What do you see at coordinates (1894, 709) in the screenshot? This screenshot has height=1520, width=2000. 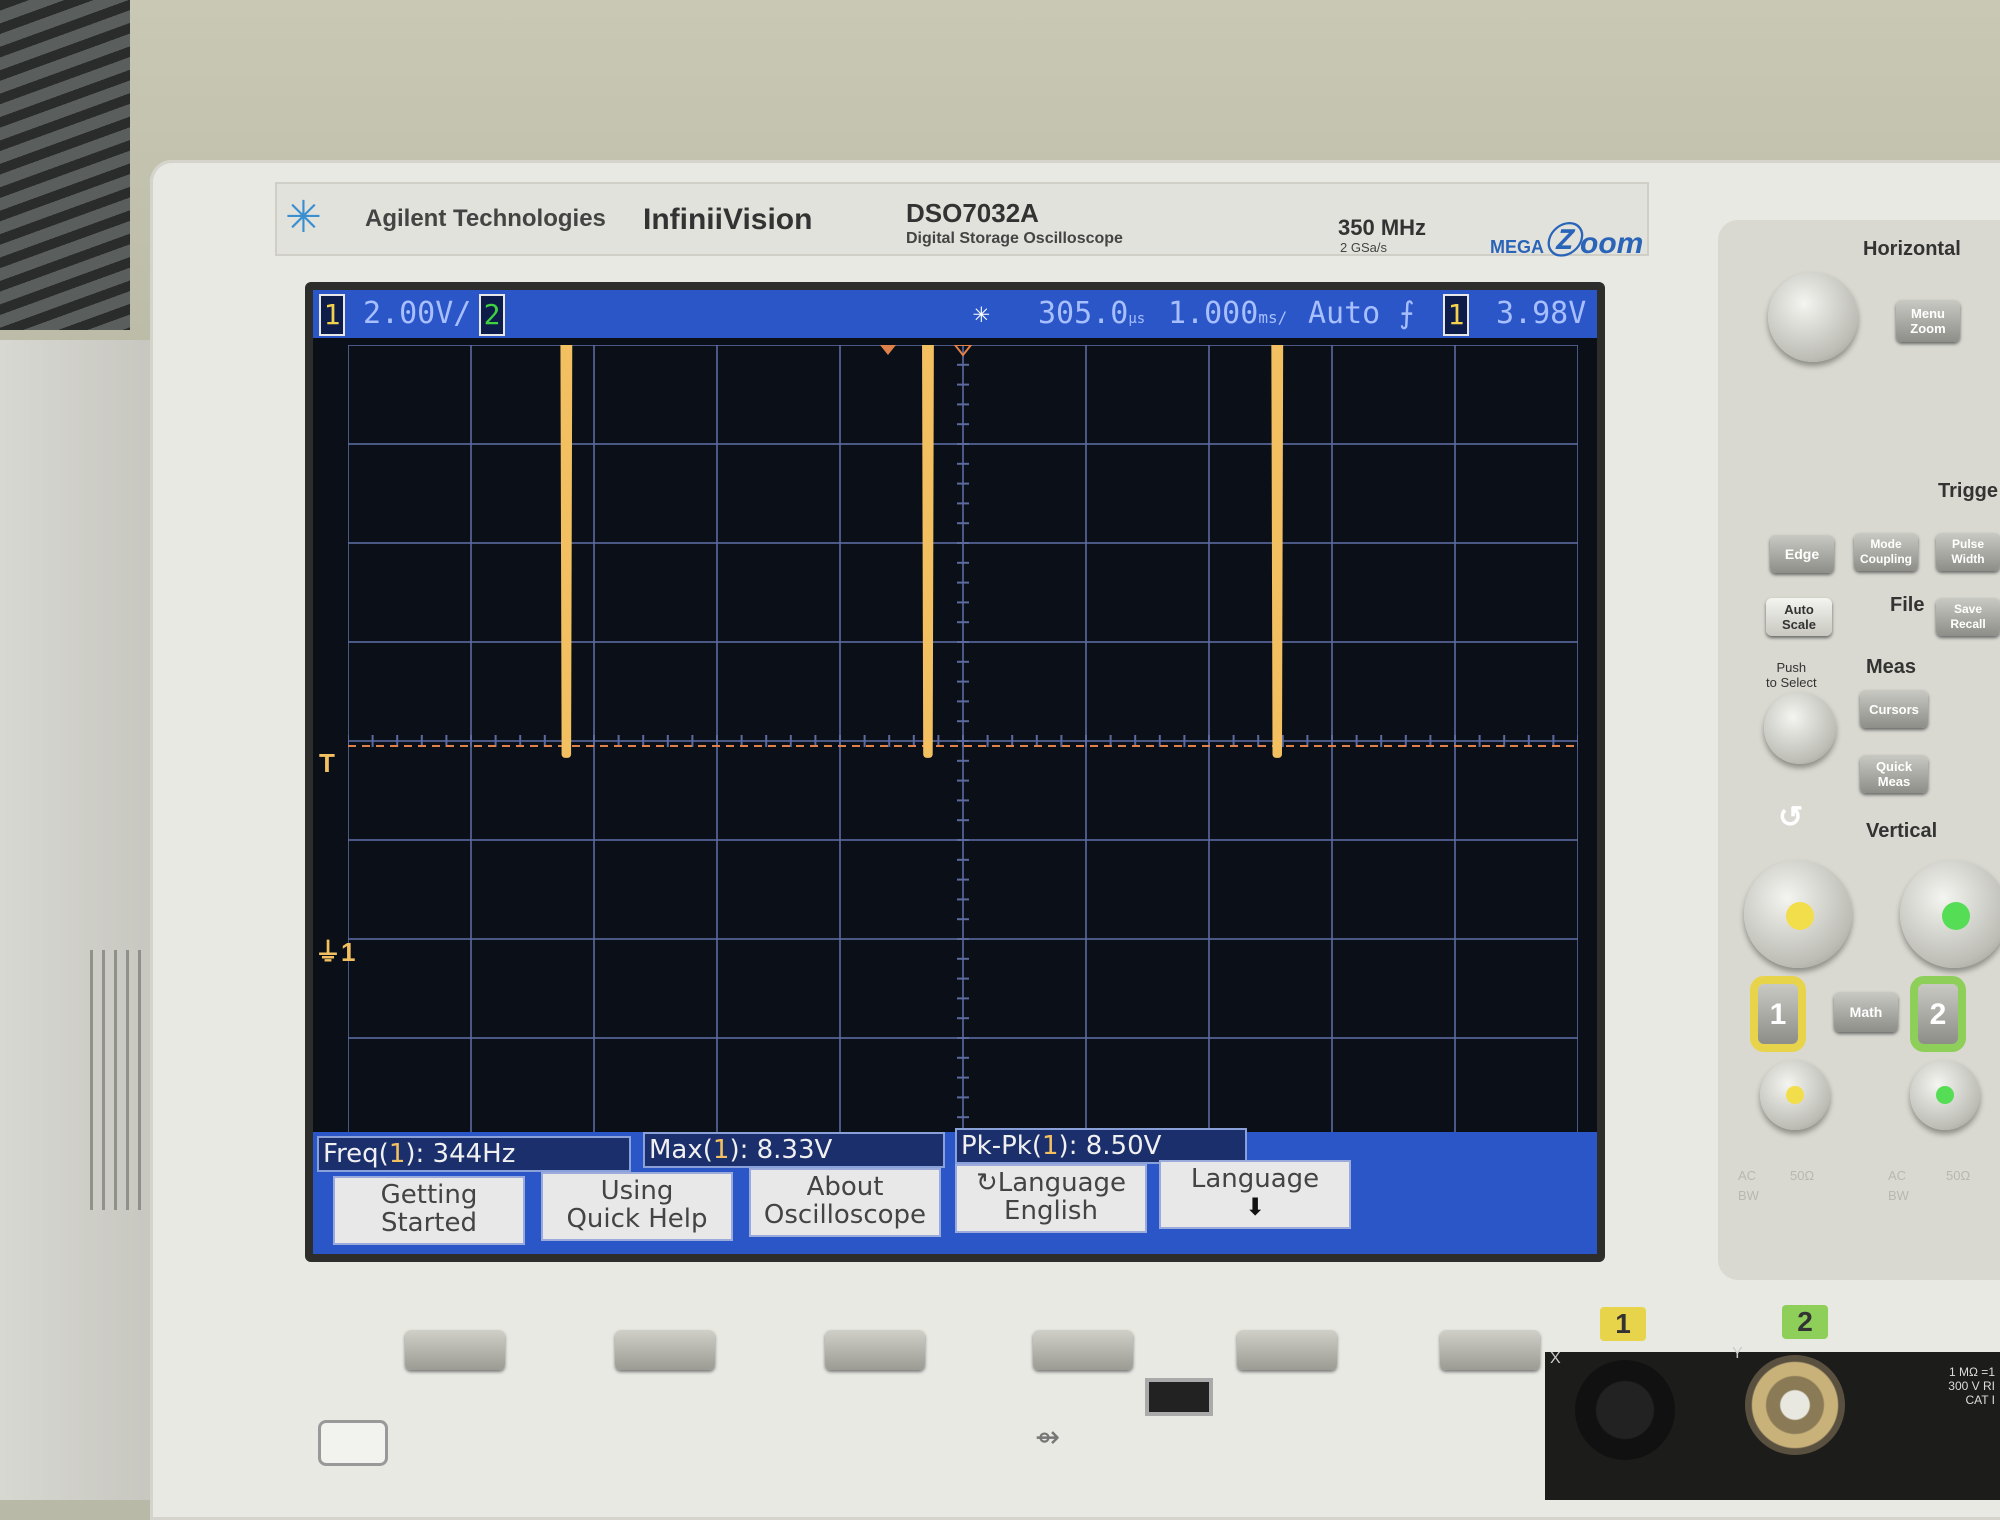 I see `cursors-button: Cursors` at bounding box center [1894, 709].